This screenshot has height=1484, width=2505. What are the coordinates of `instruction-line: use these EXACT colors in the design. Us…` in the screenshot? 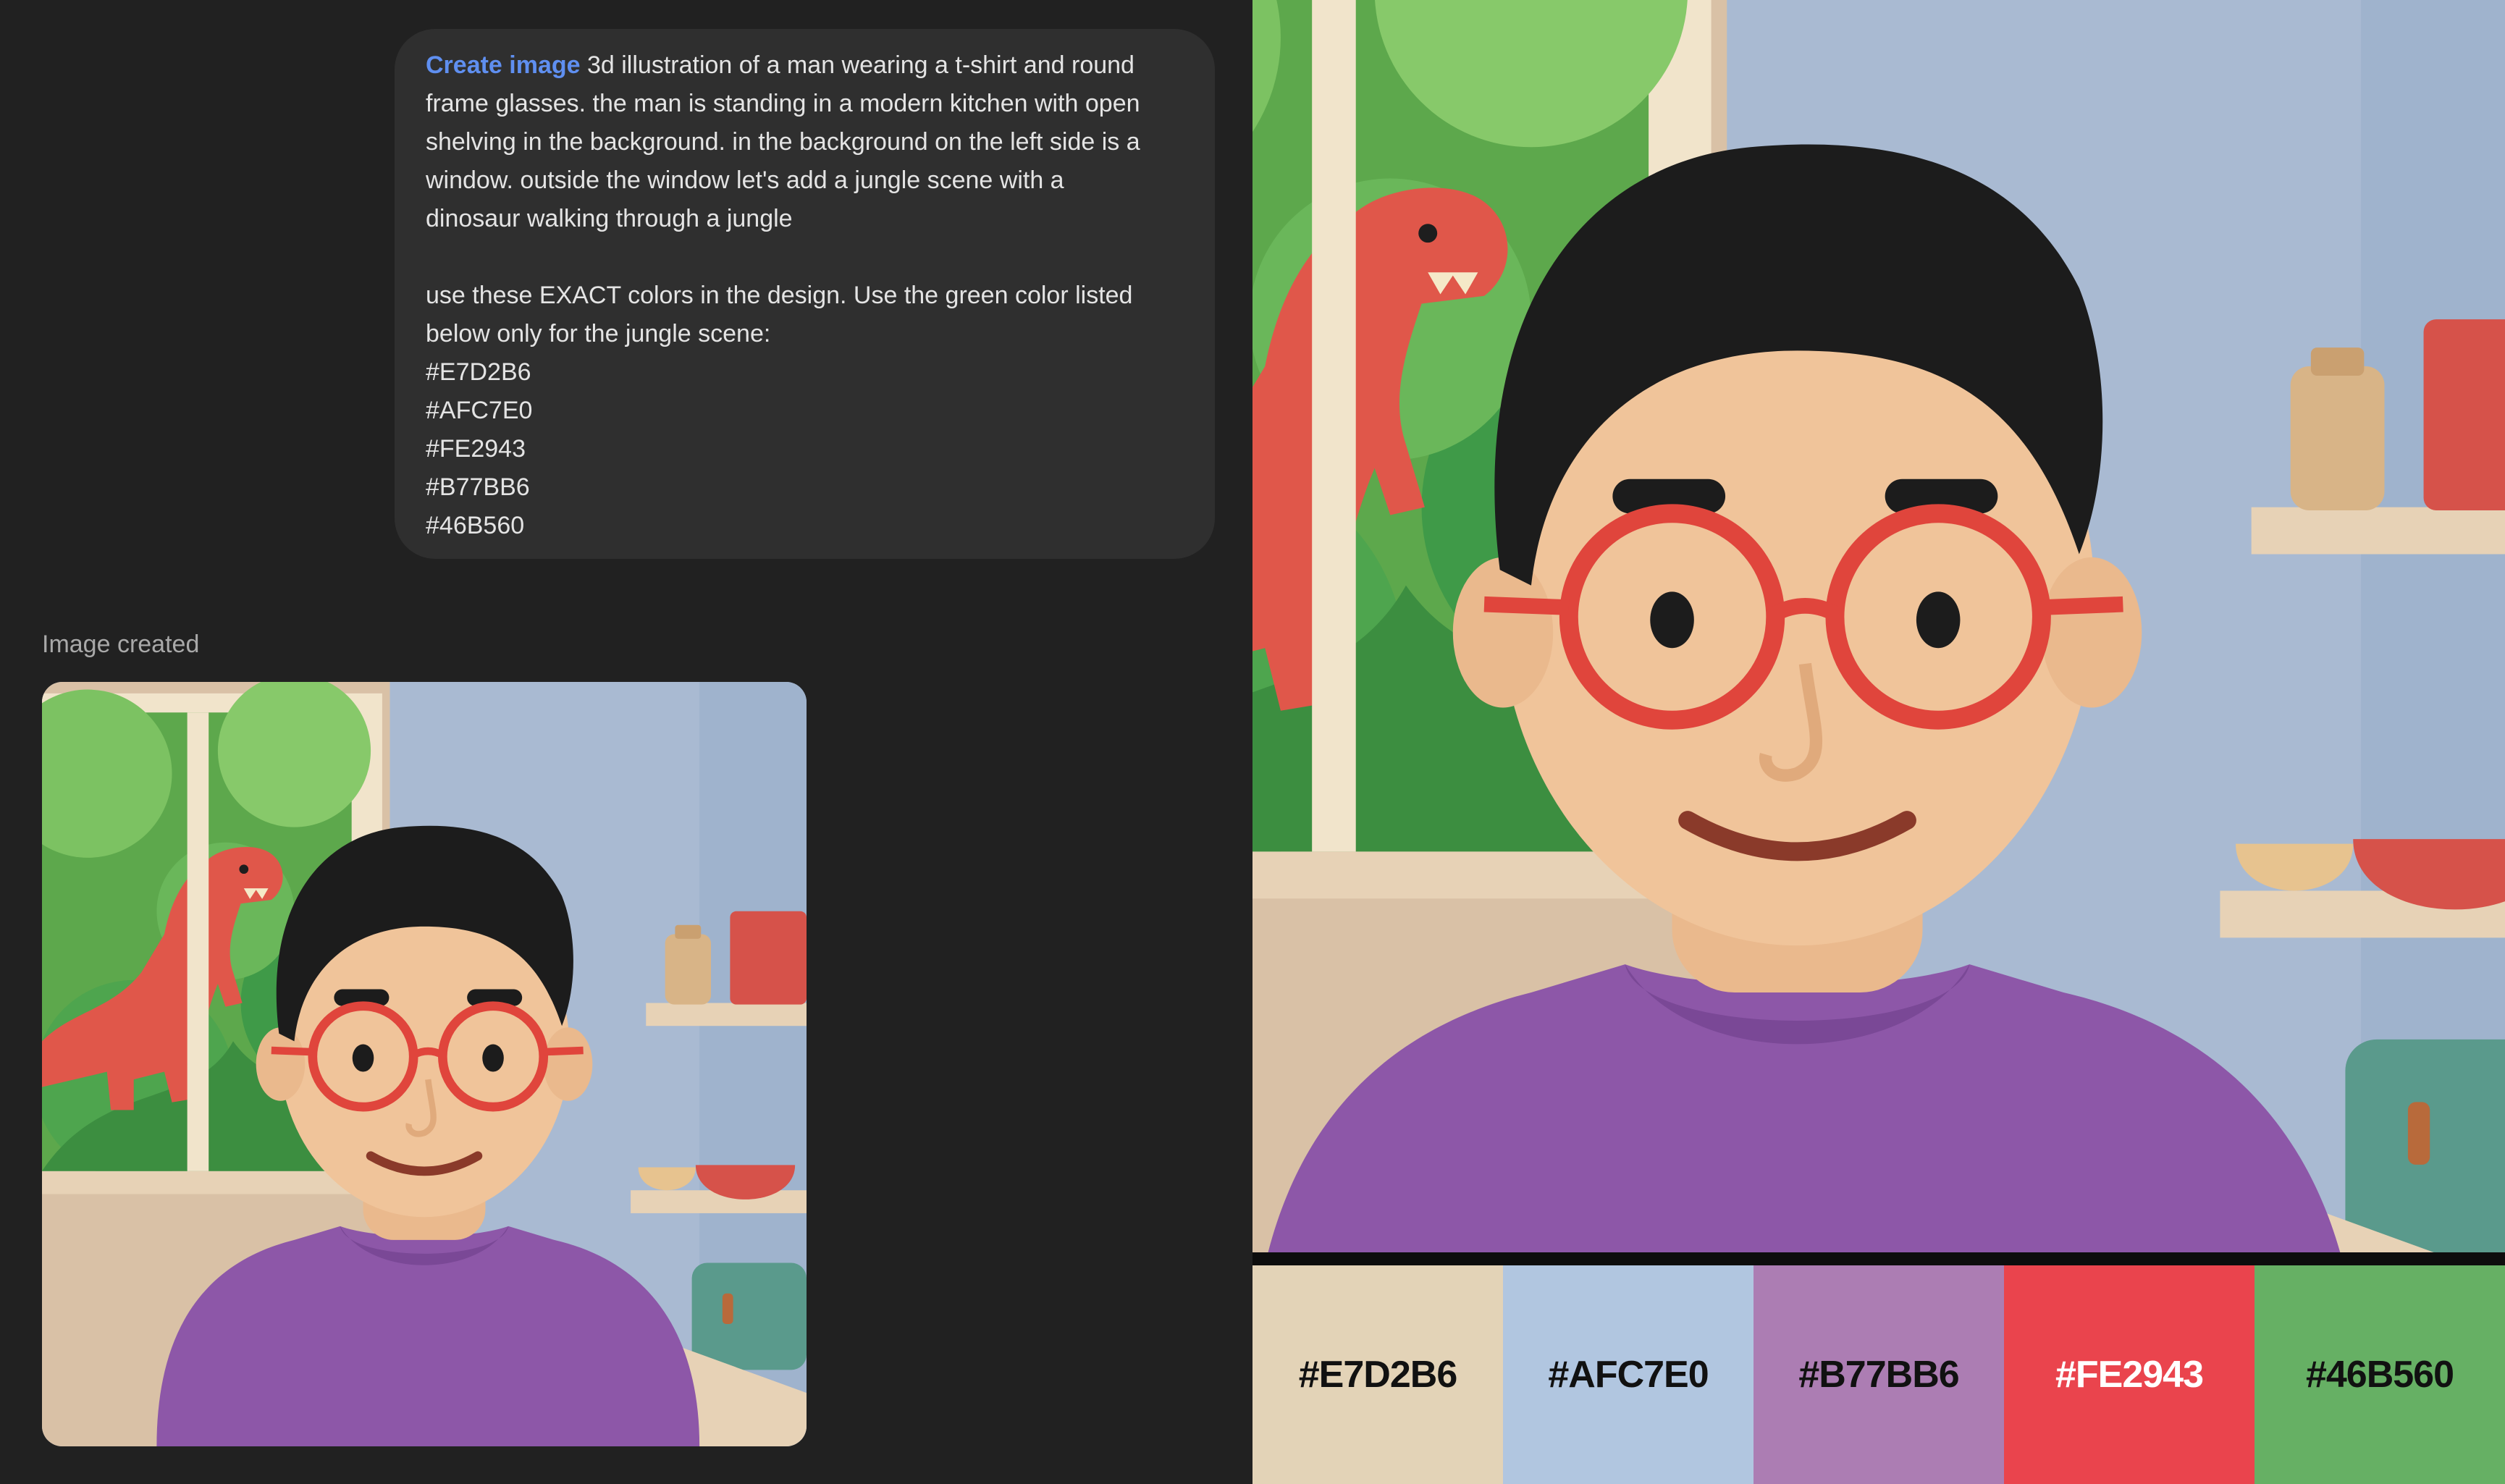 It's located at (779, 295).